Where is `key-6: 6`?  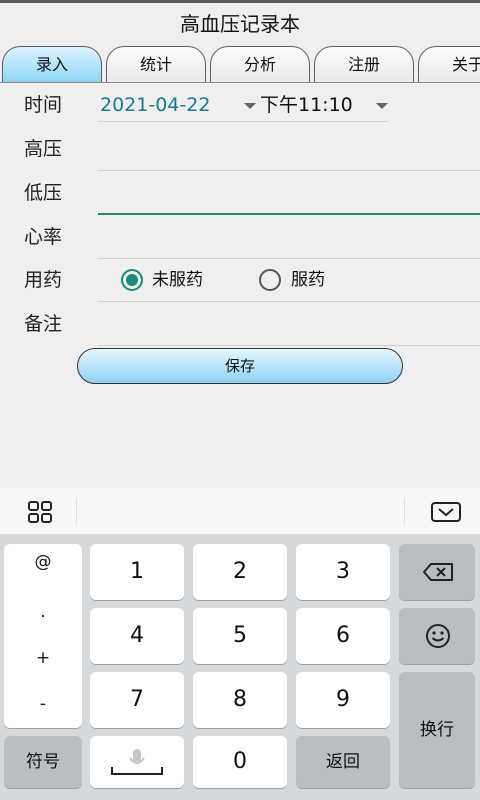 key-6: 6 is located at coordinates (343, 636).